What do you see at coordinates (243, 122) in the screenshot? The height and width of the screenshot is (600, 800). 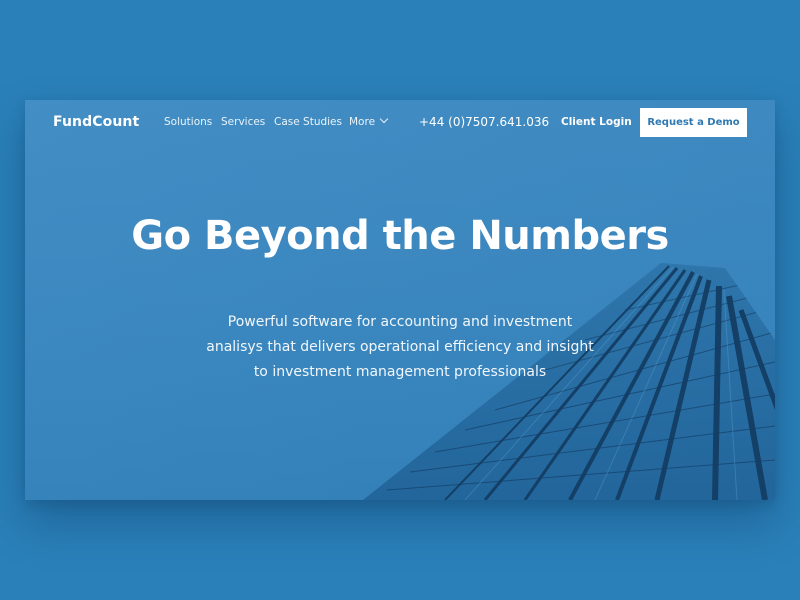 I see `nav-item-services: Services` at bounding box center [243, 122].